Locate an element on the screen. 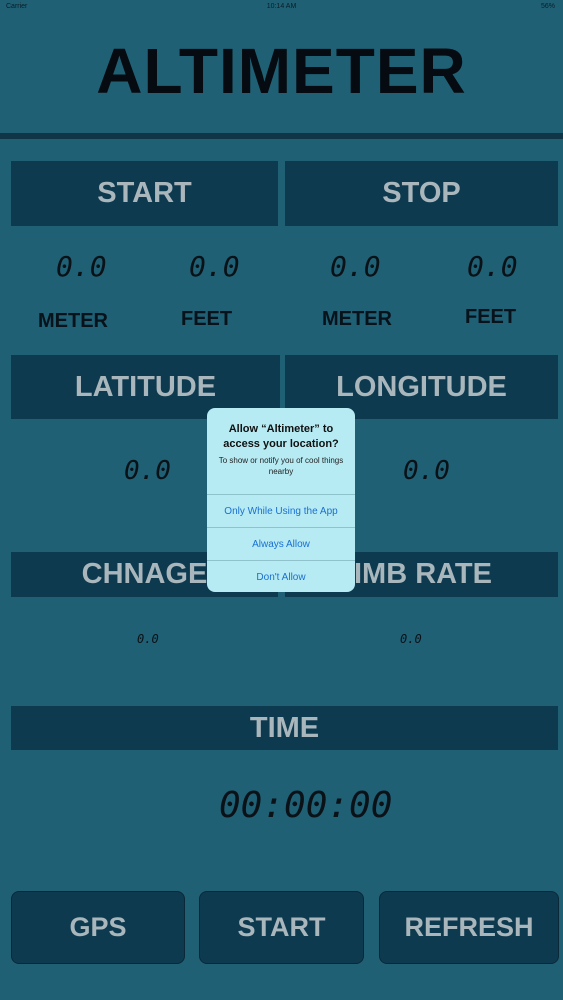 Image resolution: width=563 pixels, height=1000 pixels. stop-meter-value: 0.0 is located at coordinates (355, 266).